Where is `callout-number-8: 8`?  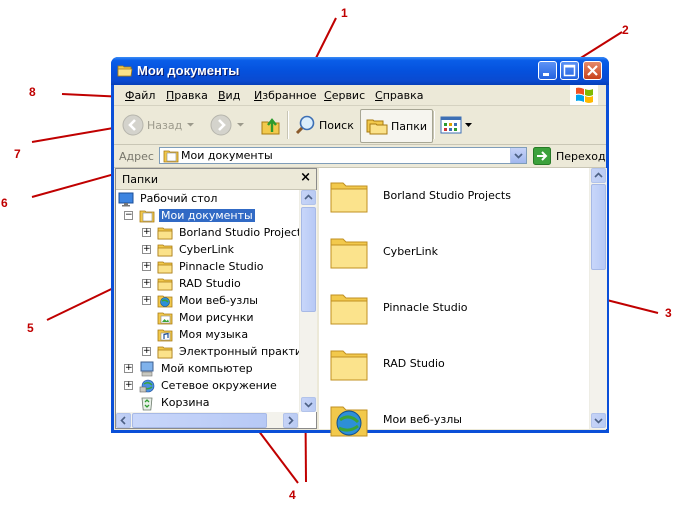
callout-number-8: 8 is located at coordinates (32, 92).